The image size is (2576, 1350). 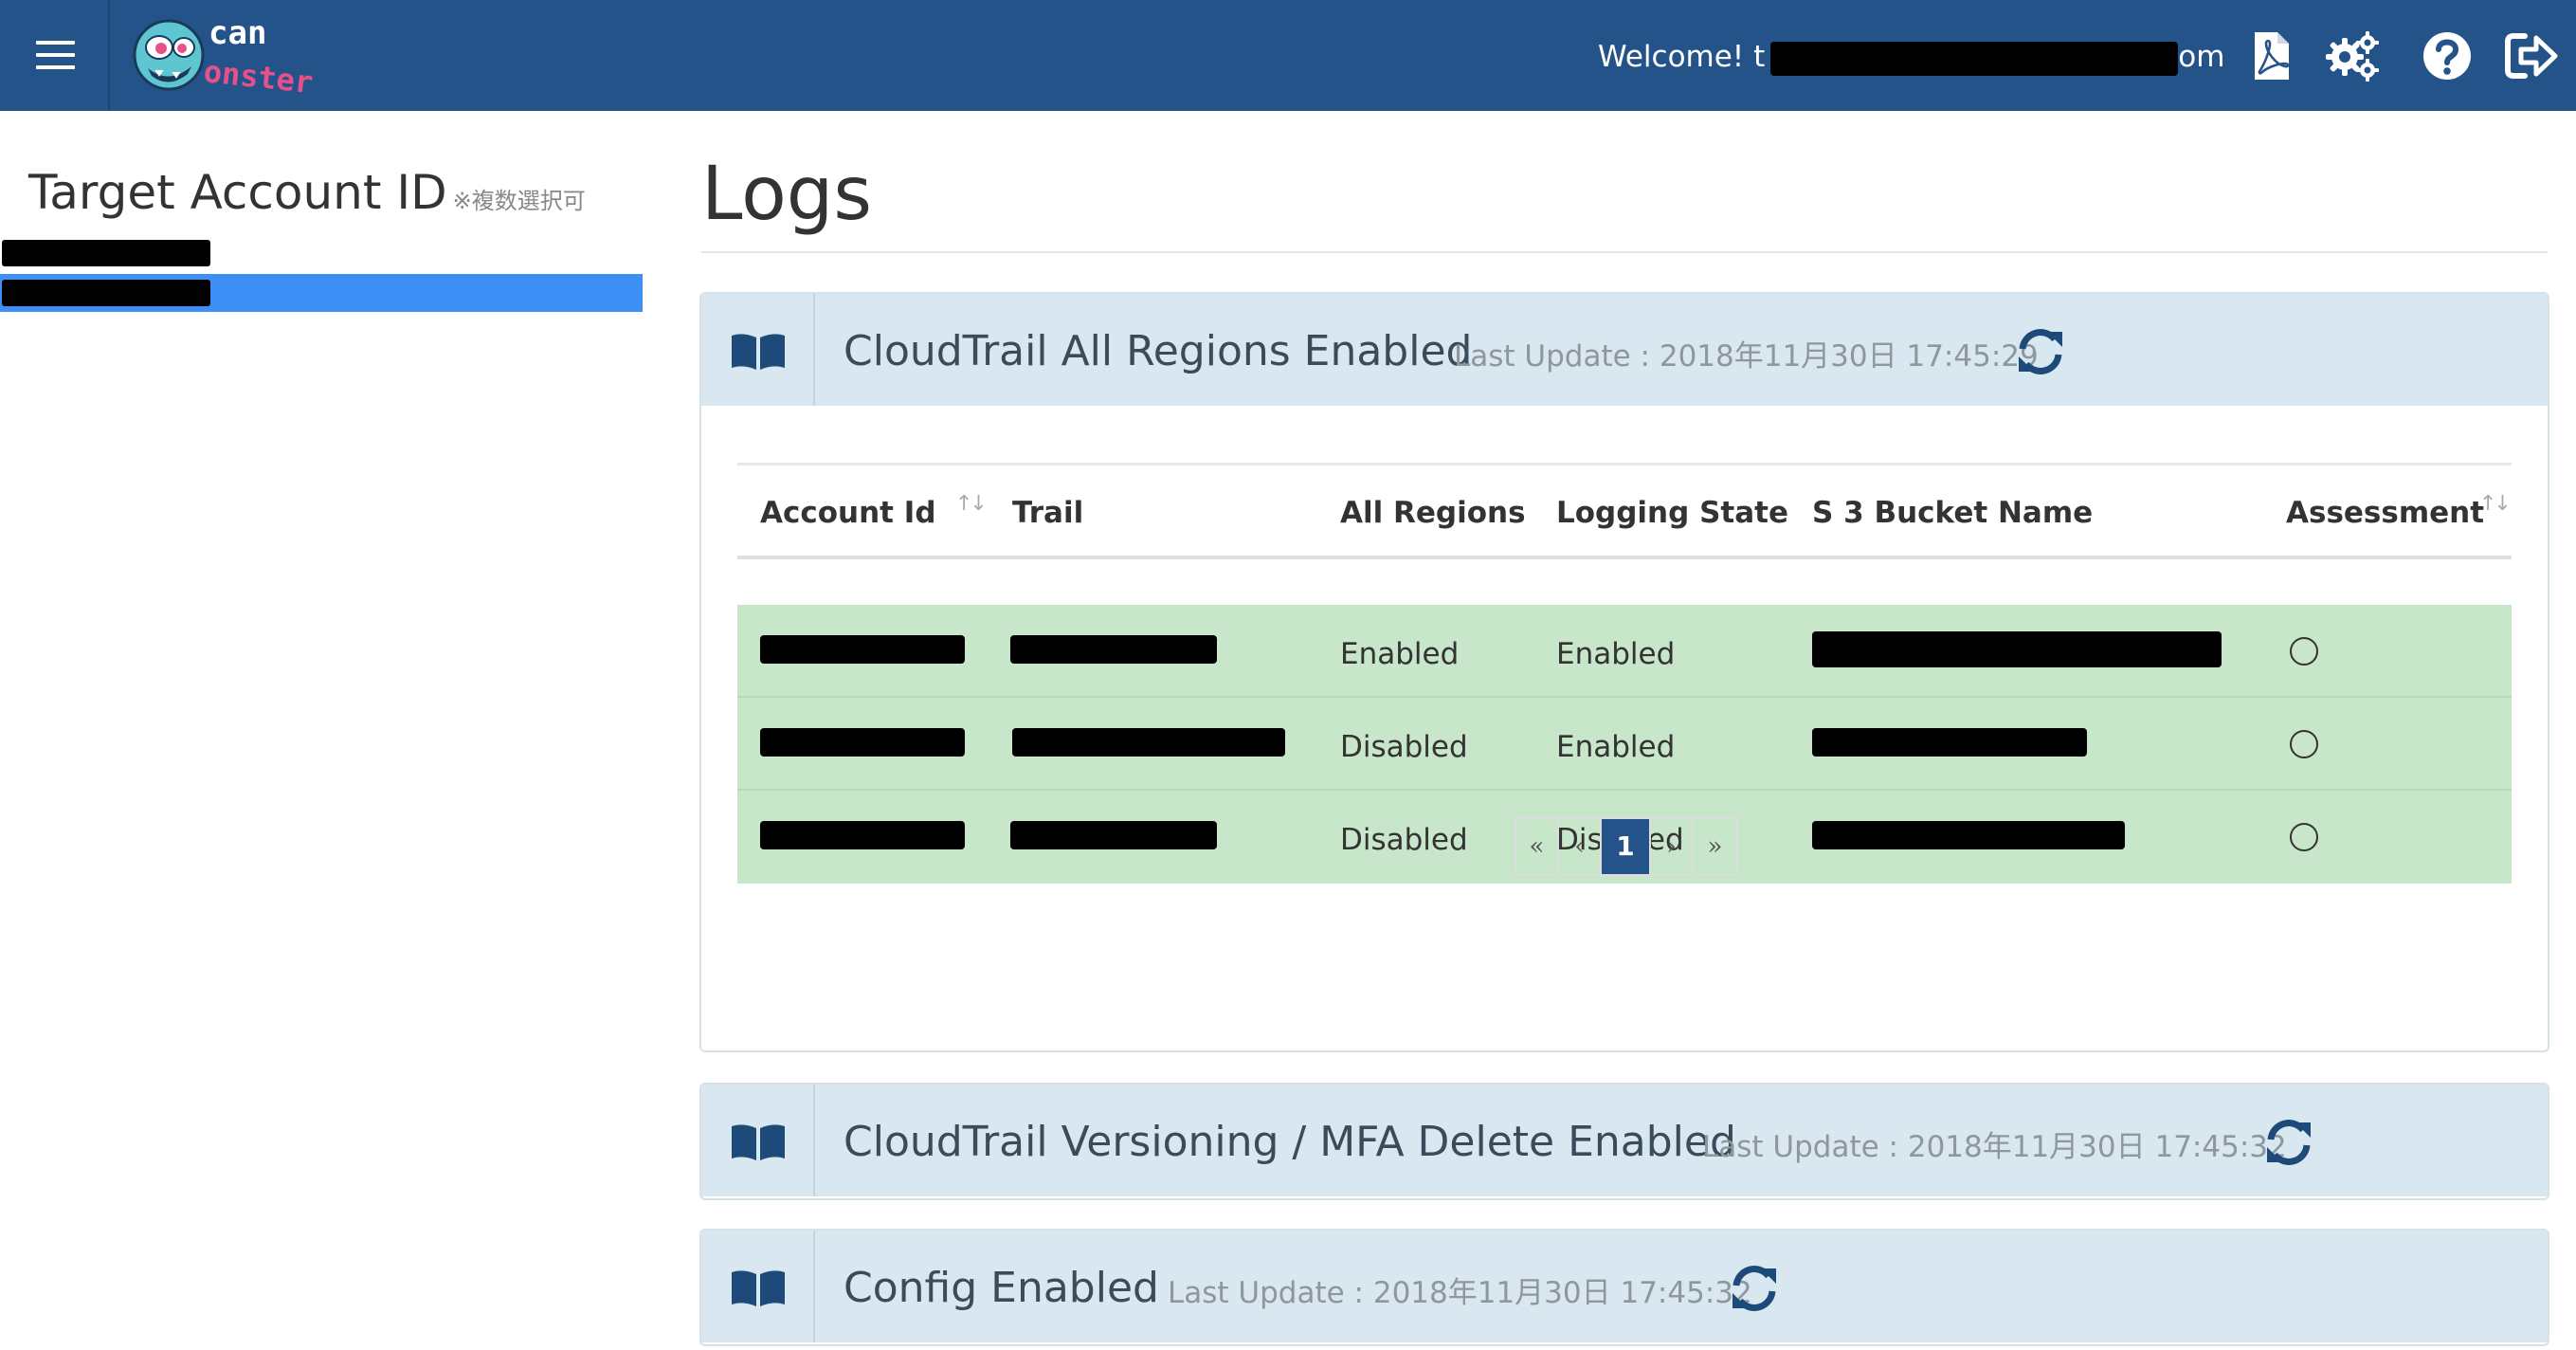 What do you see at coordinates (2531, 56) in the screenshot?
I see `logout-icon` at bounding box center [2531, 56].